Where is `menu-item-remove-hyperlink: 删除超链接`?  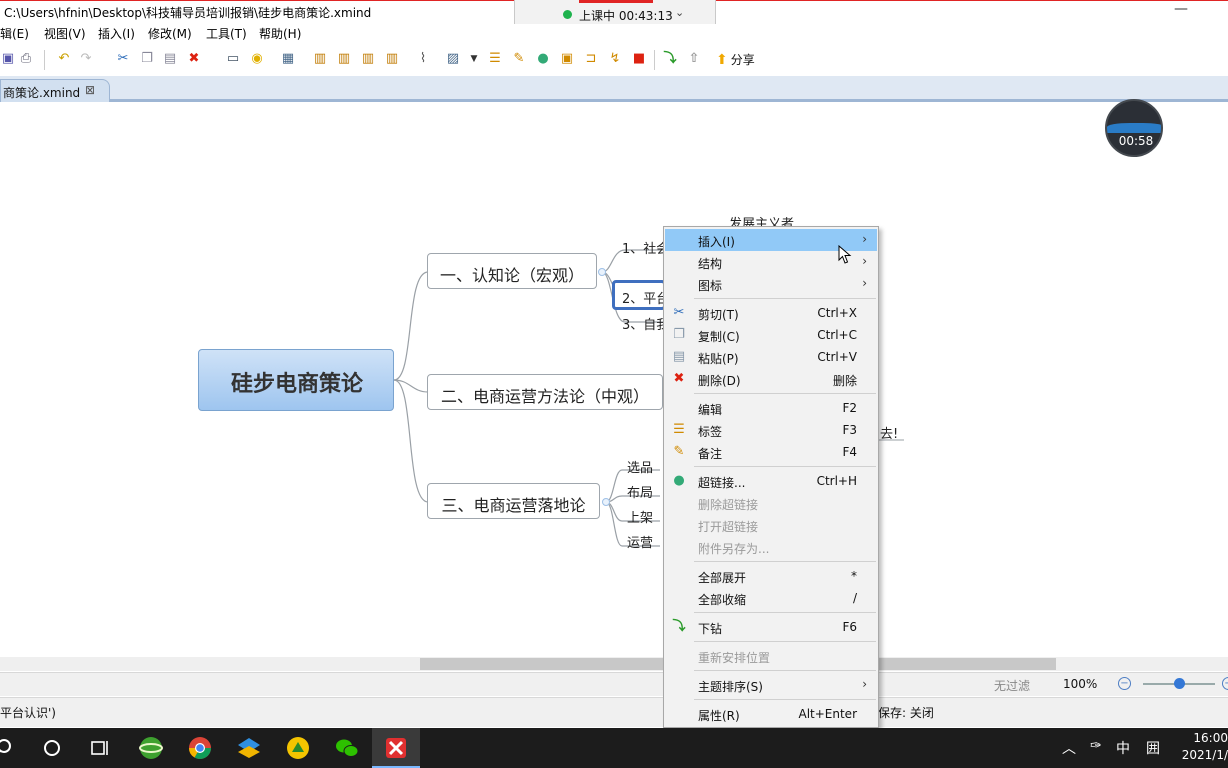 menu-item-remove-hyperlink: 删除超链接 is located at coordinates (771, 503).